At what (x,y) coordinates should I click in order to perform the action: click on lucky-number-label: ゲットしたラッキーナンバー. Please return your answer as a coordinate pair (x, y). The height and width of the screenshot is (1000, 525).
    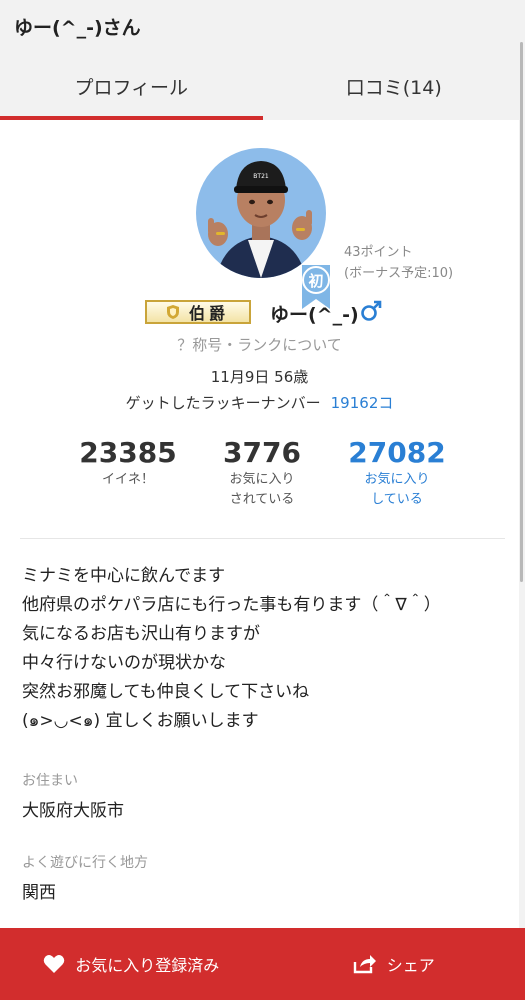
    Looking at the image, I should click on (223, 403).